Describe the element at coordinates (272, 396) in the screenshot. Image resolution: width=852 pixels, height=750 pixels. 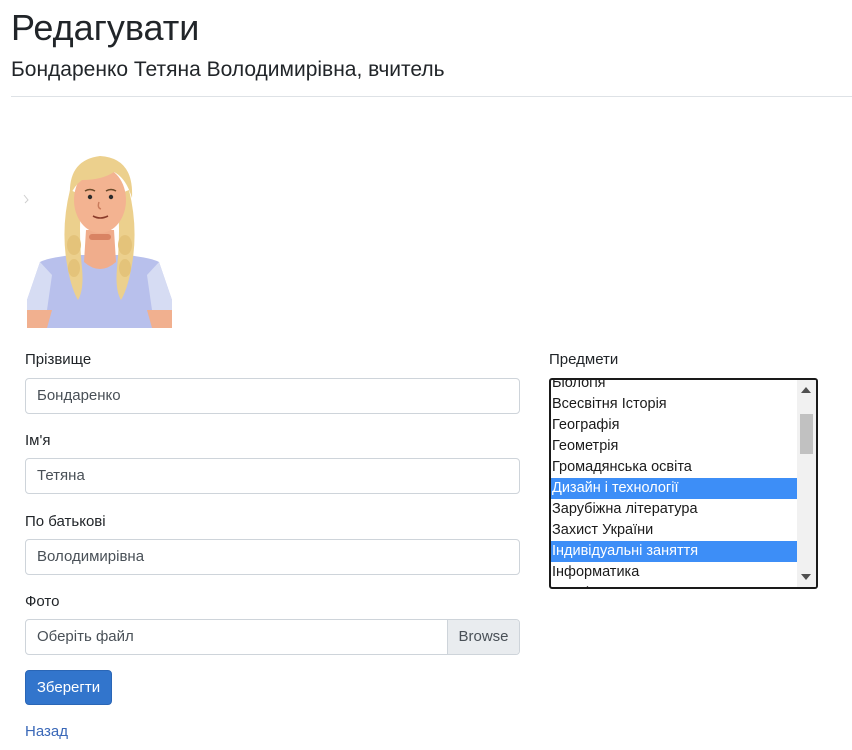
I see `surname-input: Бондаренко` at that location.